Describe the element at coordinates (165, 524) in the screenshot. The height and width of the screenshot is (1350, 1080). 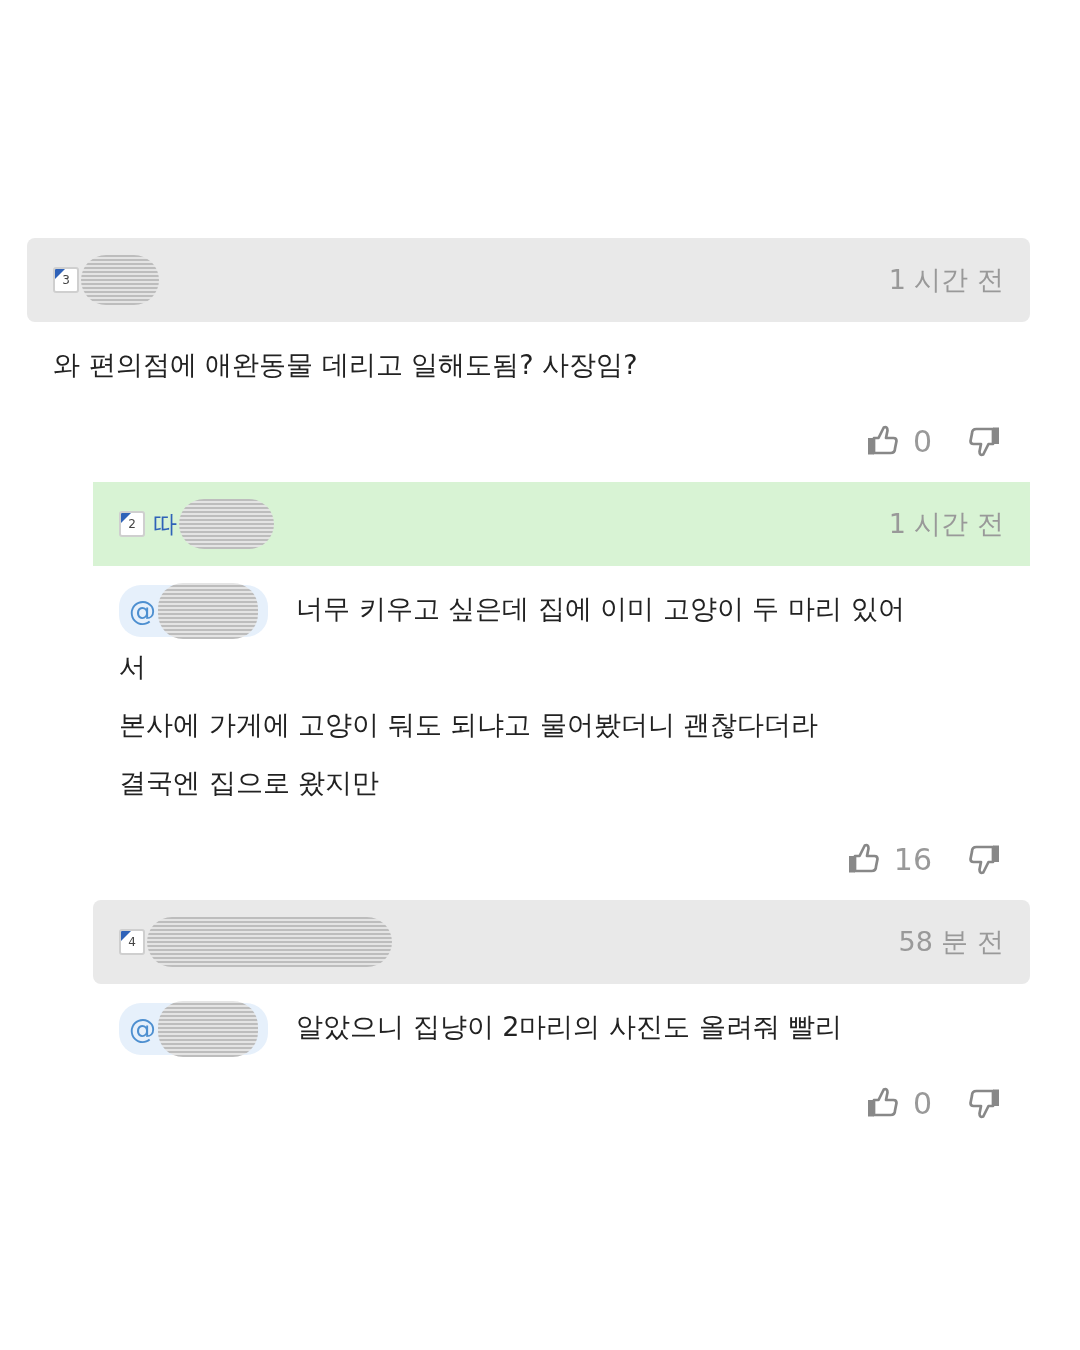
I see `username: 따` at that location.